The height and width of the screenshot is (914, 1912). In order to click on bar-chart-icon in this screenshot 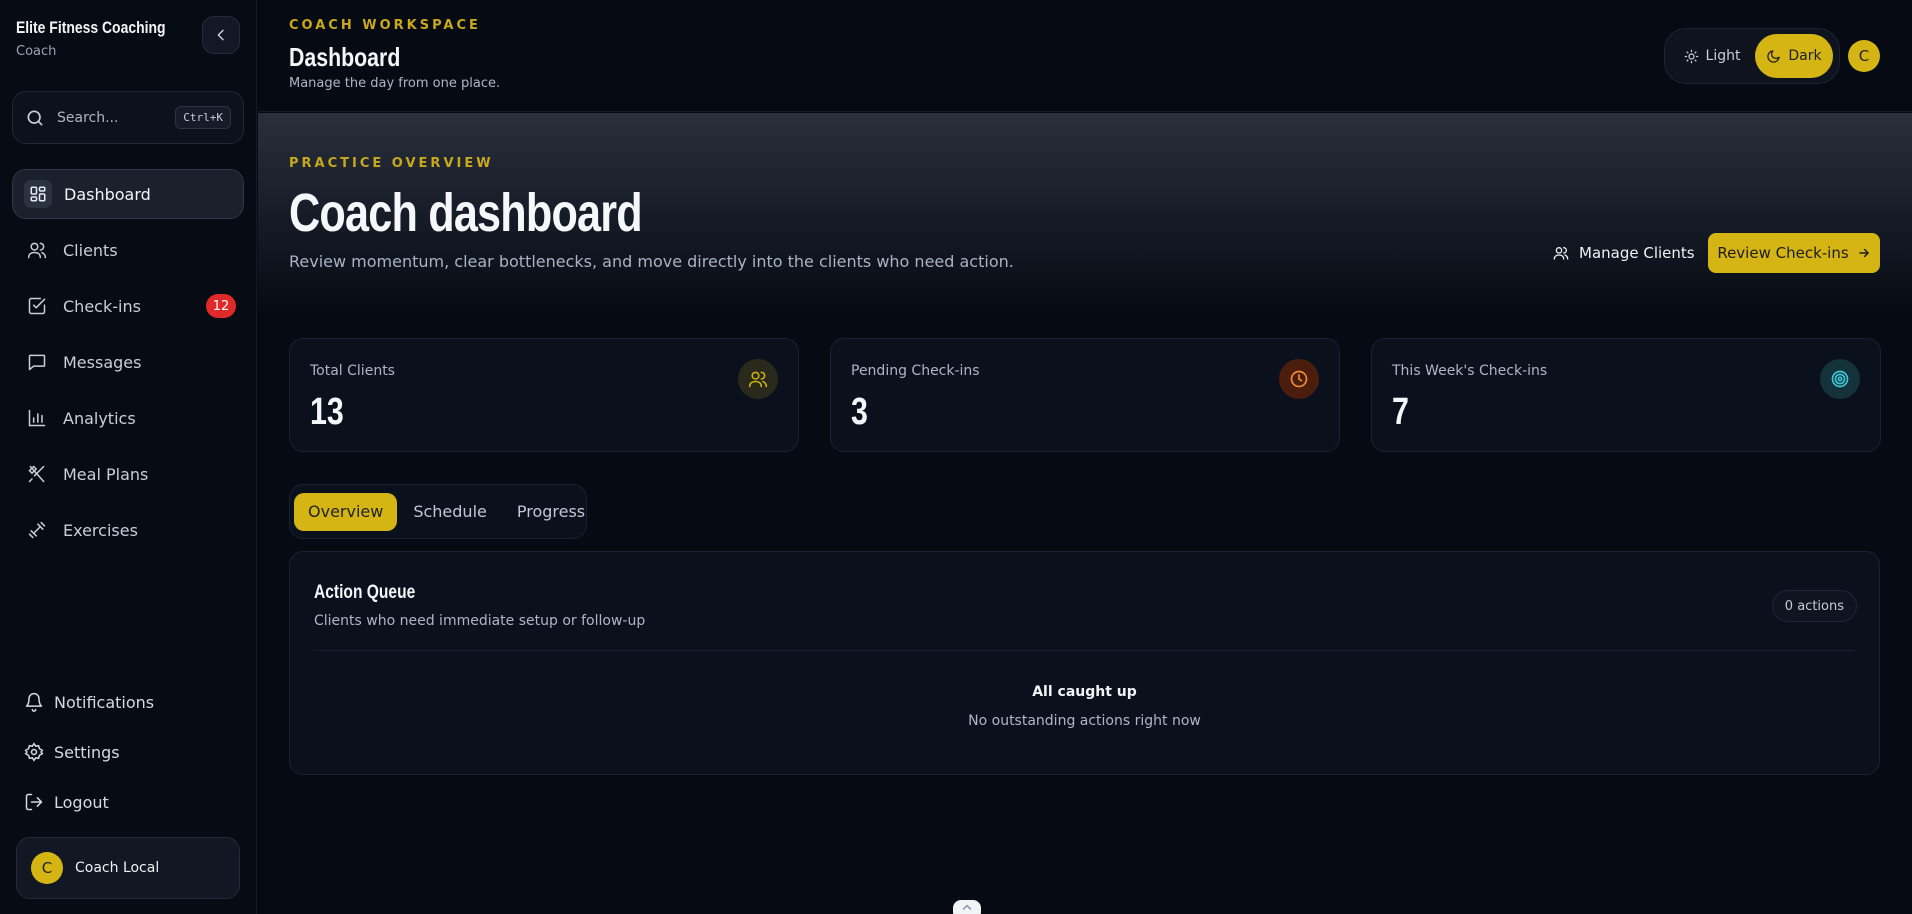, I will do `click(37, 418)`.